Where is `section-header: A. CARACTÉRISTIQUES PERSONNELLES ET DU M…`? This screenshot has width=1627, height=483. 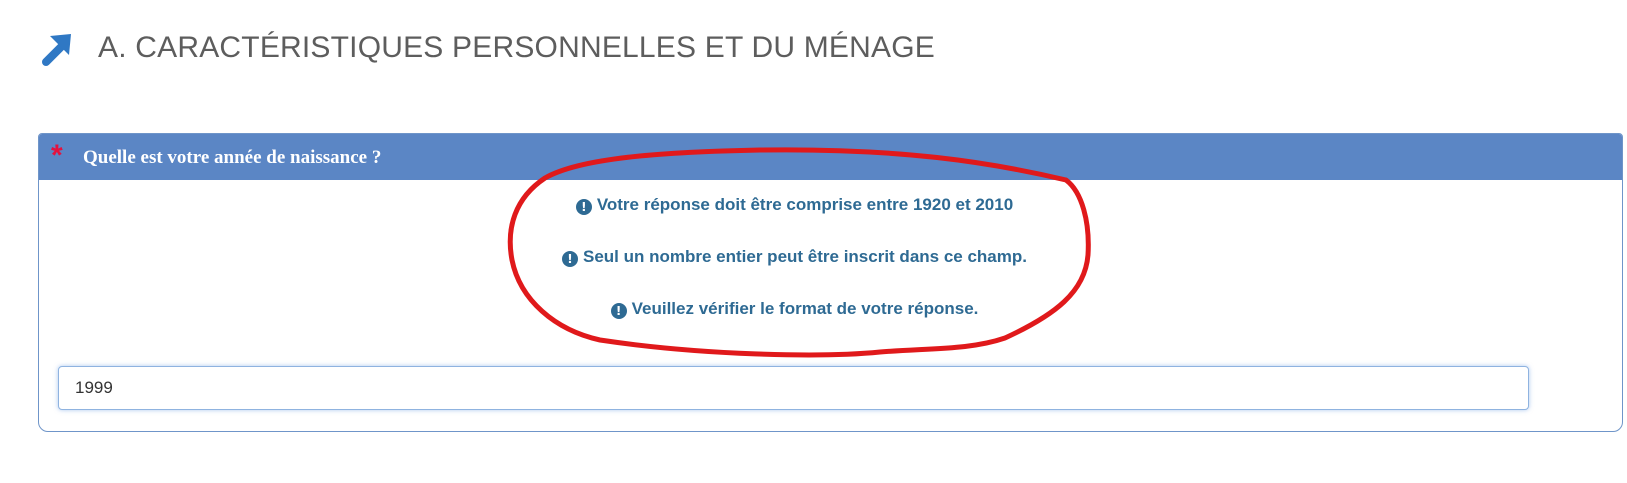 section-header: A. CARACTÉRISTIQUES PERSONNELLES ET DU M… is located at coordinates (486, 48).